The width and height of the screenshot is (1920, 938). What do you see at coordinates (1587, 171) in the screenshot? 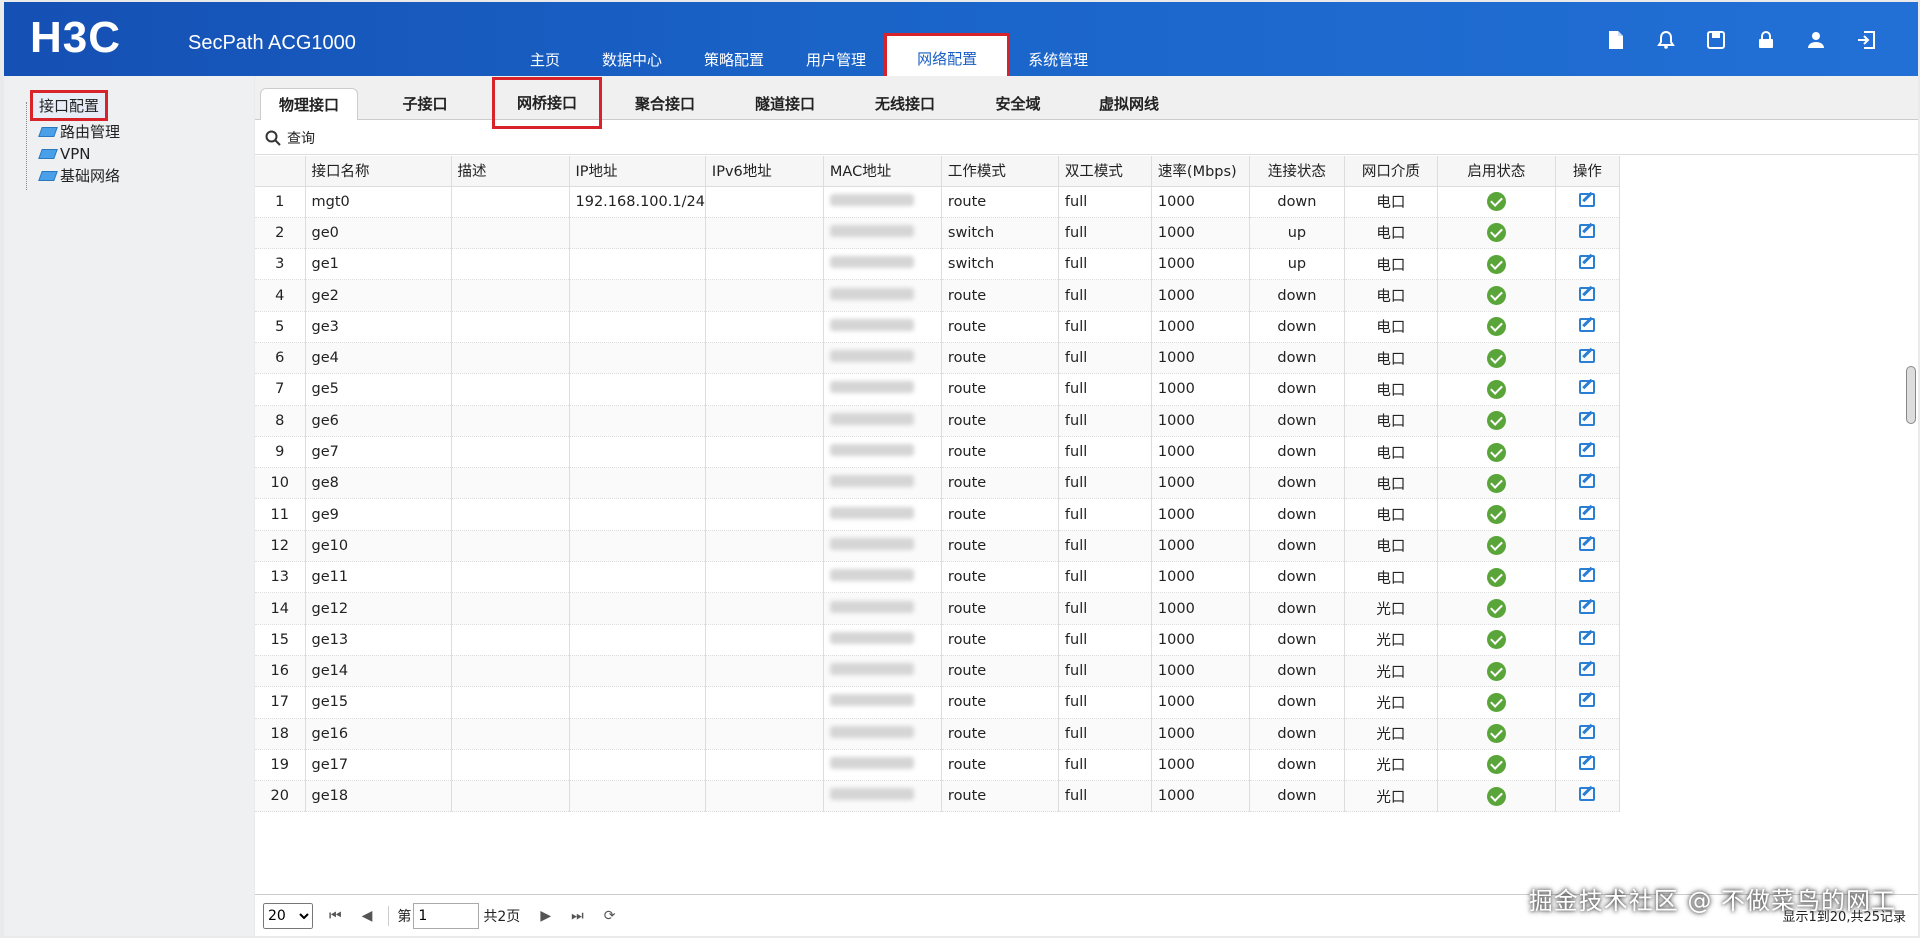
I see `column-header: 操作` at bounding box center [1587, 171].